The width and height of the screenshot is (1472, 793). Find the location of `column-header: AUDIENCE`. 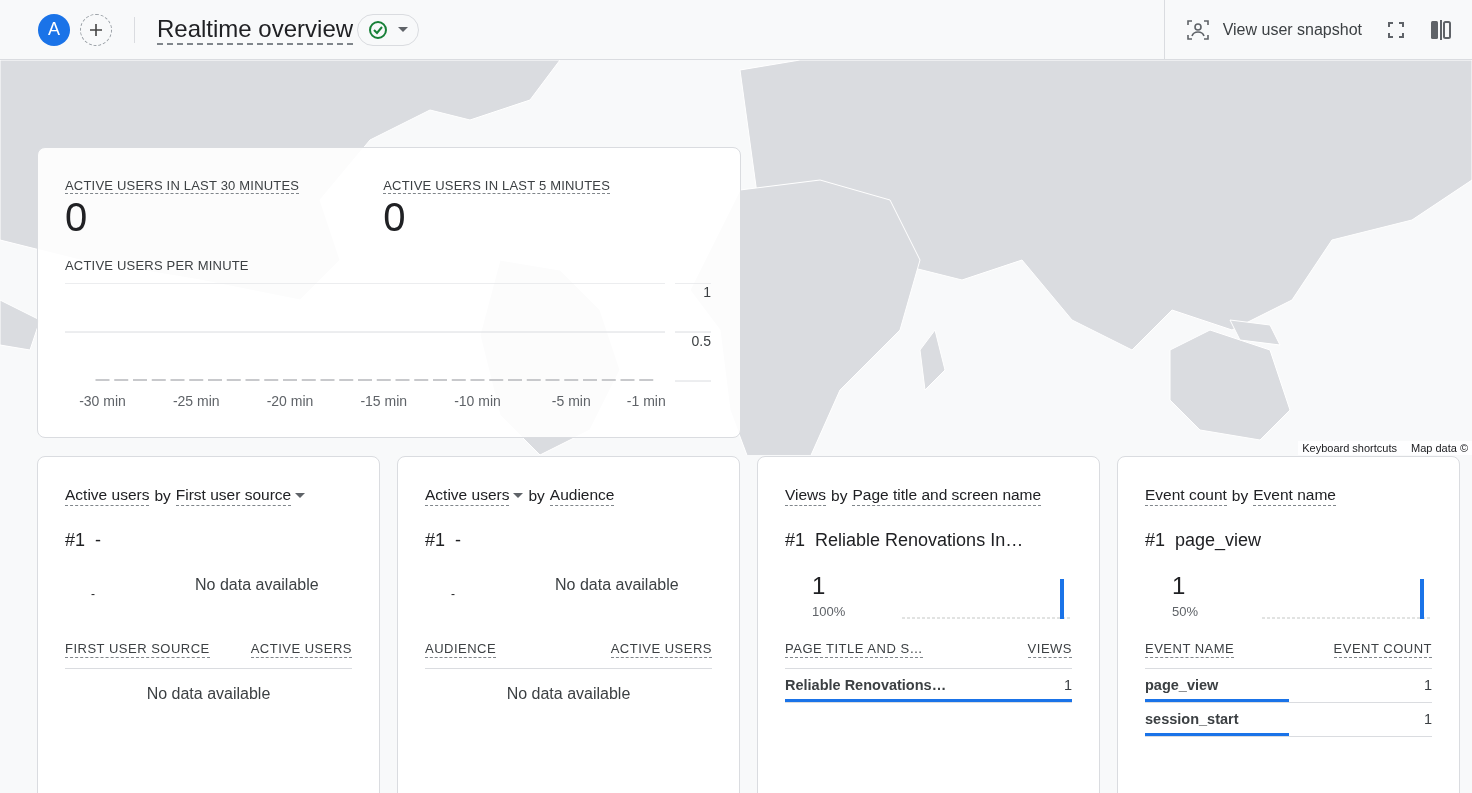

column-header: AUDIENCE is located at coordinates (461, 649).